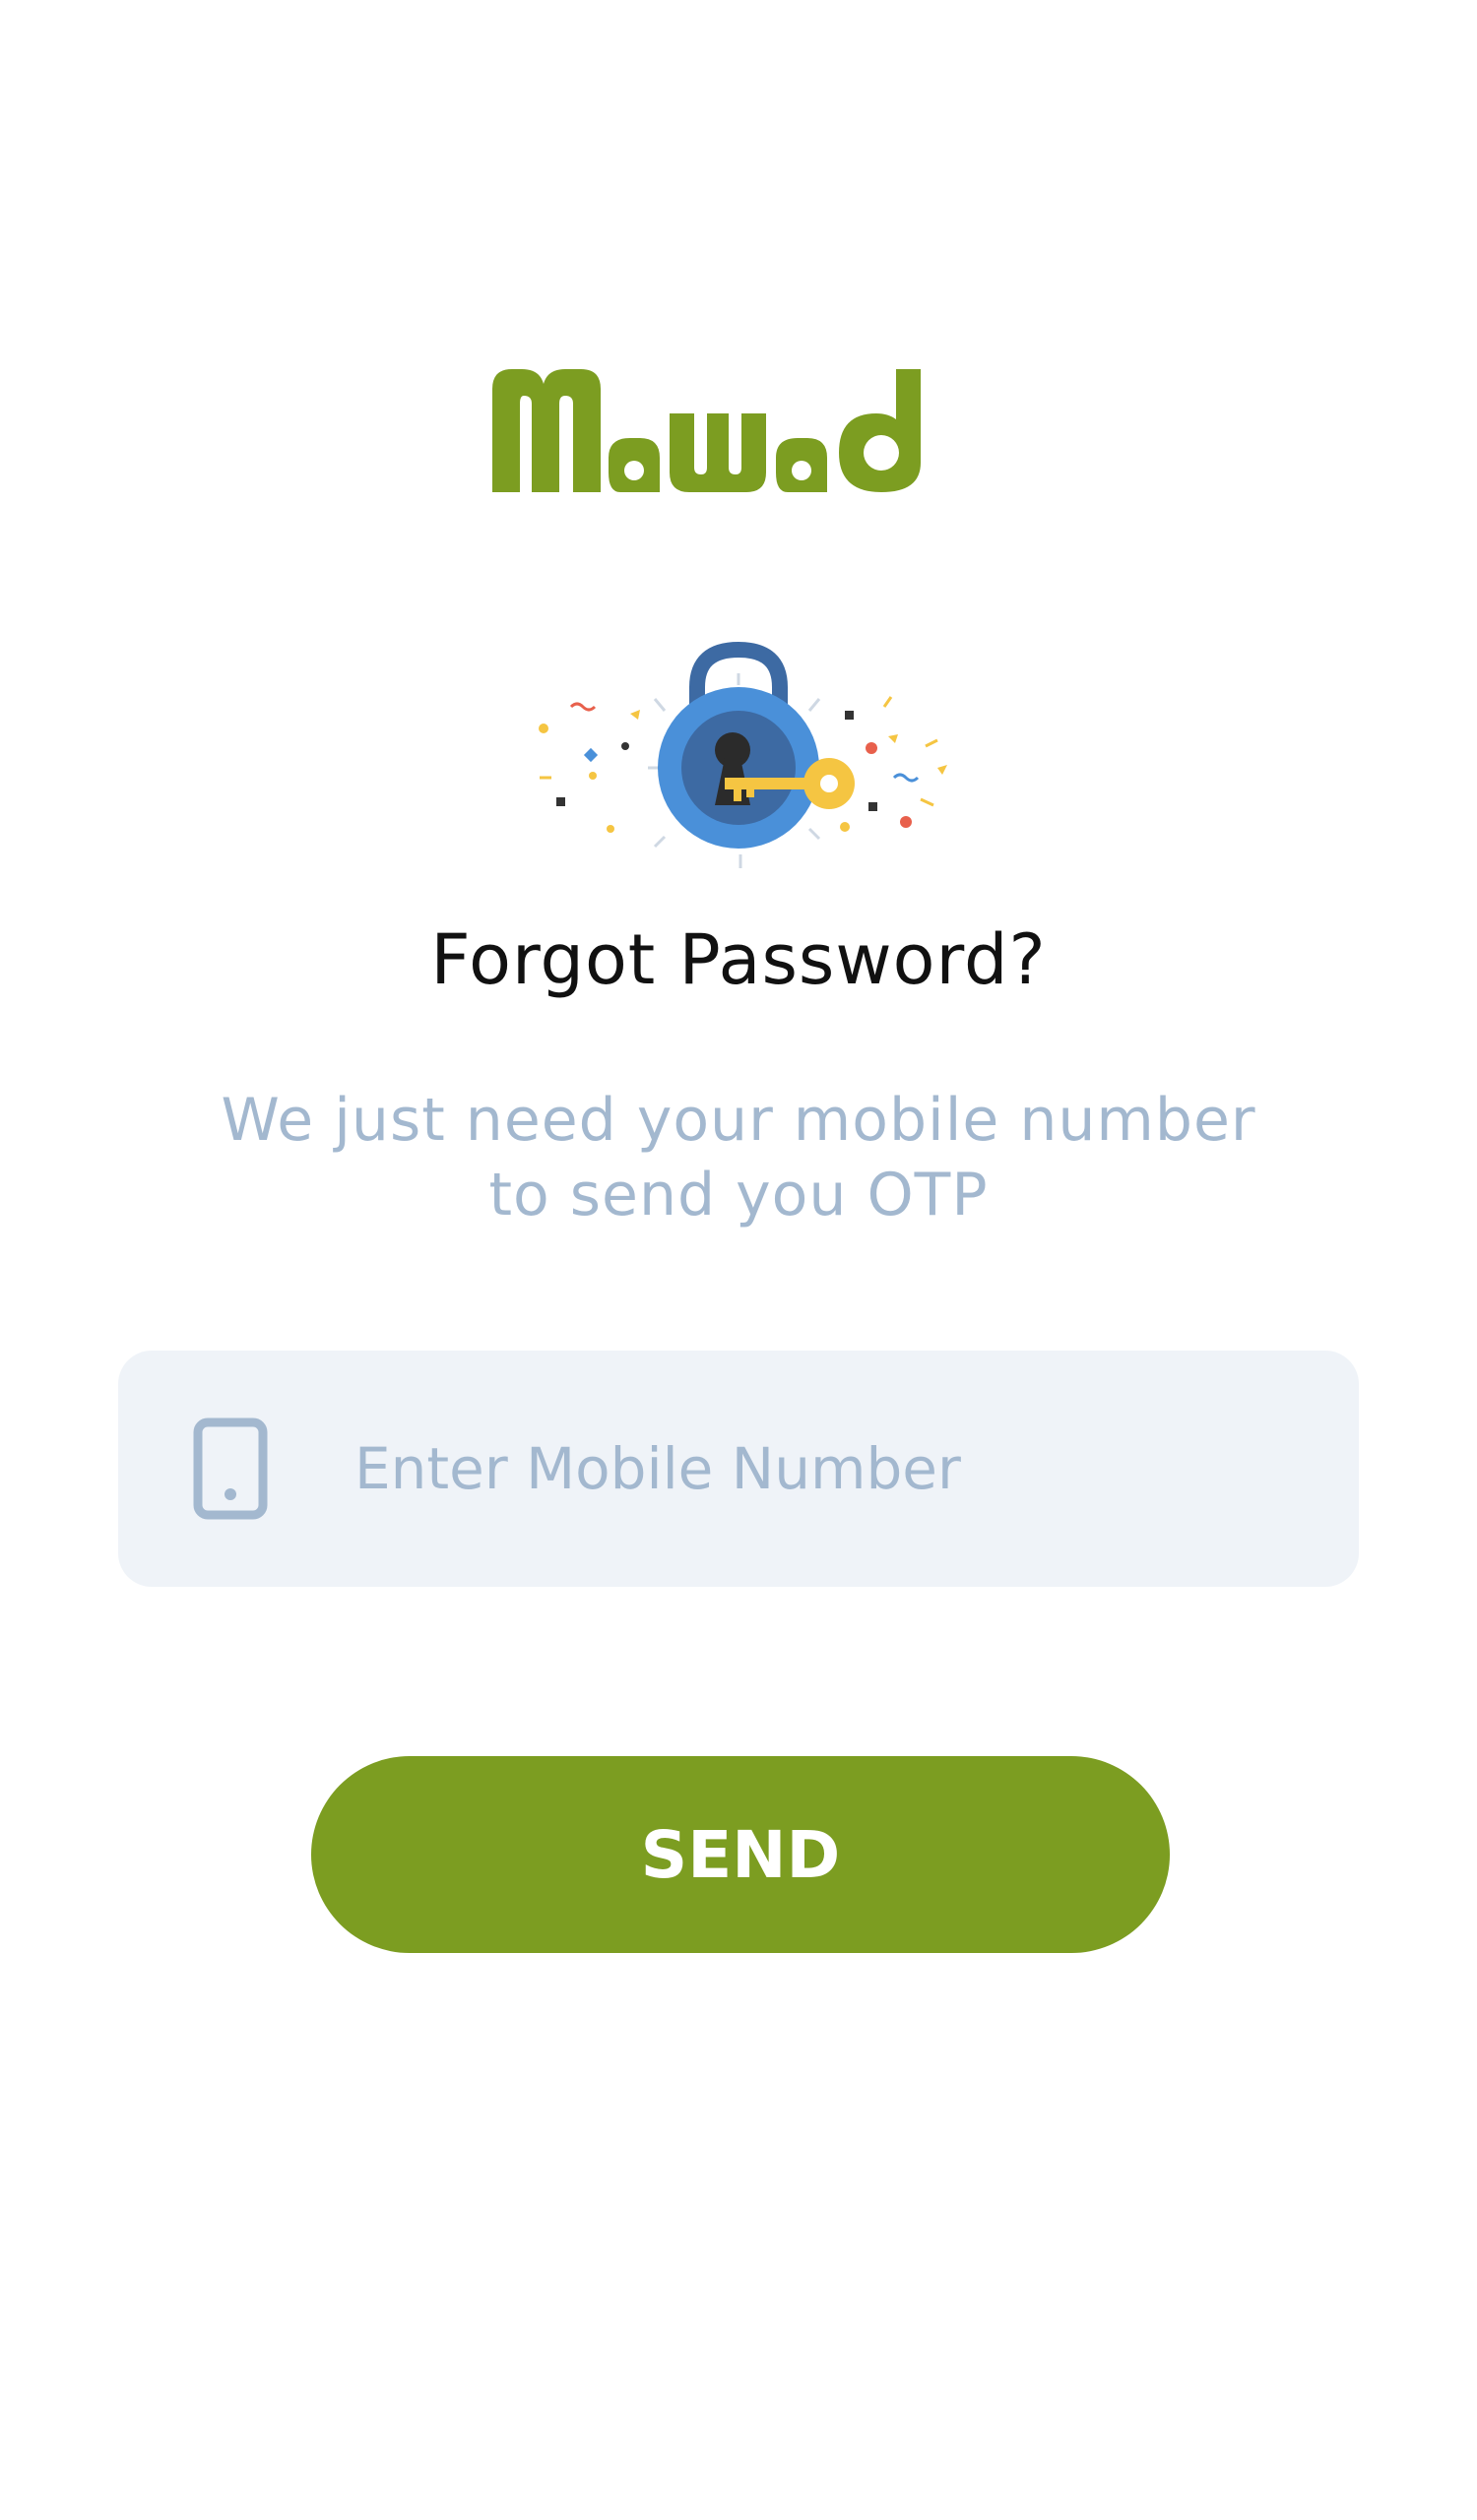 Image resolution: width=1477 pixels, height=2520 pixels. What do you see at coordinates (739, 1120) in the screenshot?
I see `subtitle-line-1: We just need your mobile number` at bounding box center [739, 1120].